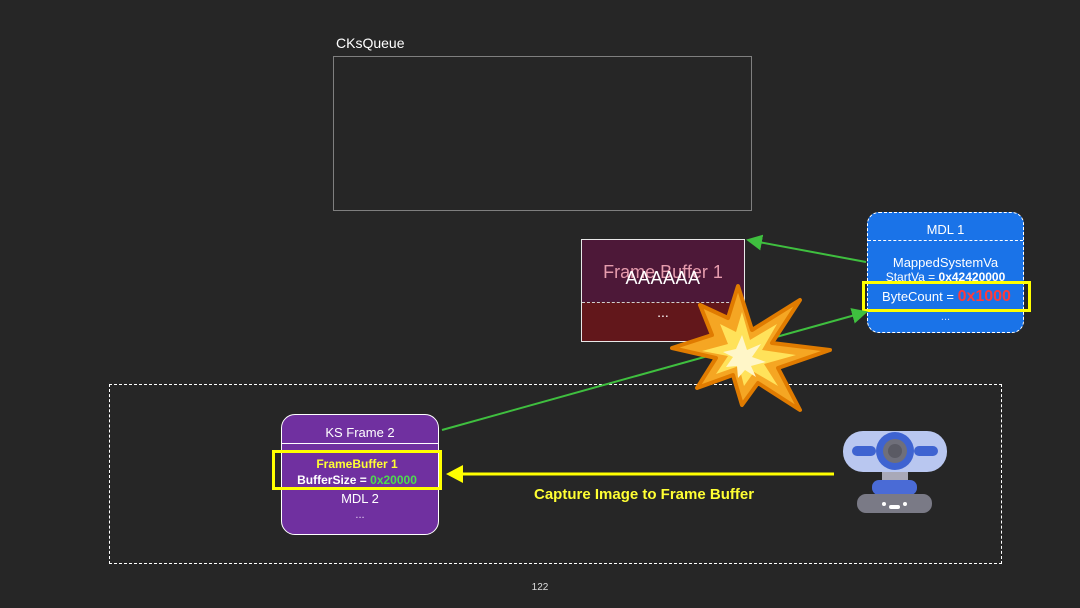 The height and width of the screenshot is (608, 1080). What do you see at coordinates (895, 472) in the screenshot?
I see `webcam-icon` at bounding box center [895, 472].